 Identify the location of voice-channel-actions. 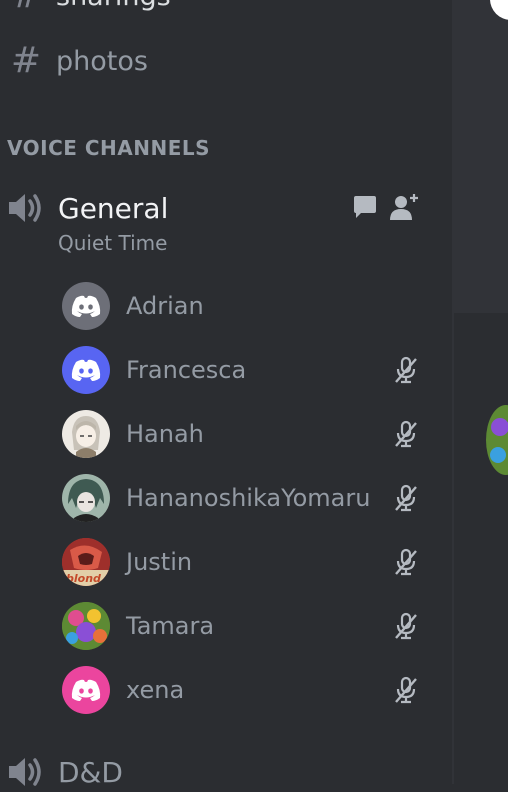
(386, 207).